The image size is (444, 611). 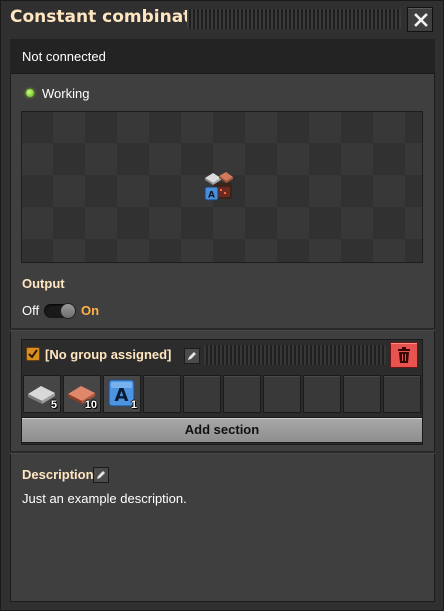 I want to click on group-enabled-checkbox, so click(x=33, y=354).